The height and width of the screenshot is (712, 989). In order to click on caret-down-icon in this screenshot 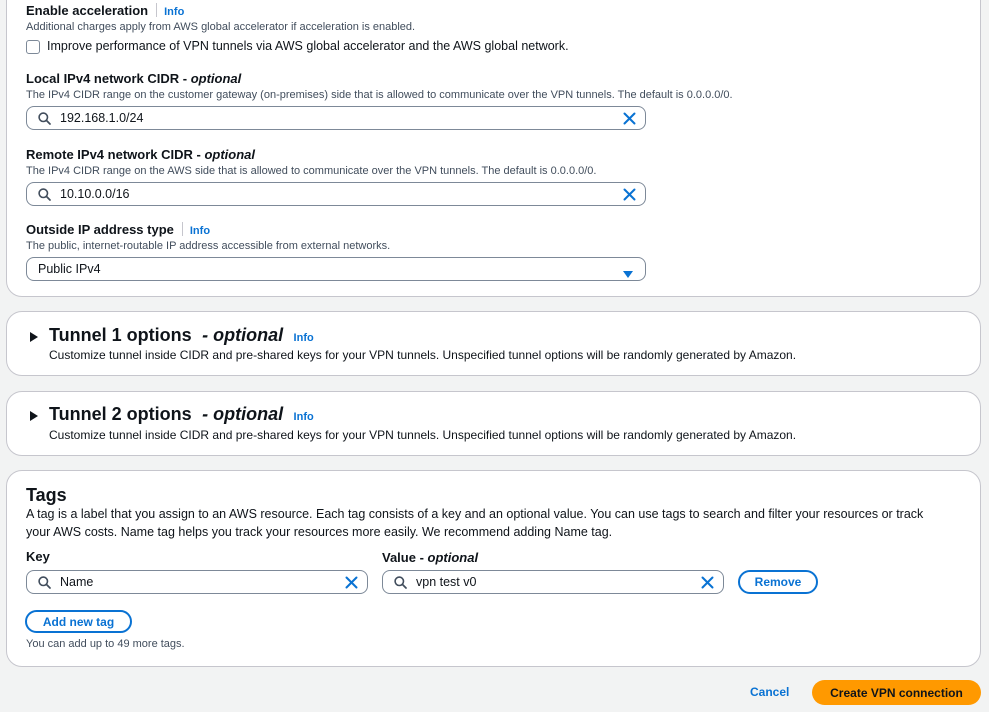, I will do `click(628, 275)`.